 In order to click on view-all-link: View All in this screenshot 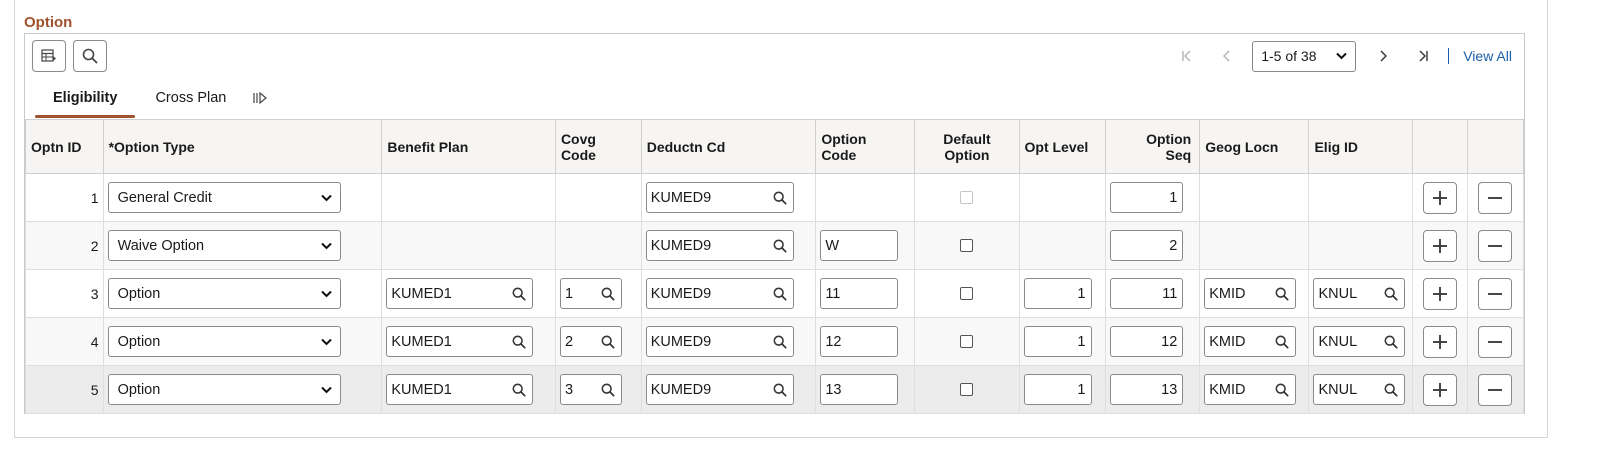, I will do `click(1487, 56)`.